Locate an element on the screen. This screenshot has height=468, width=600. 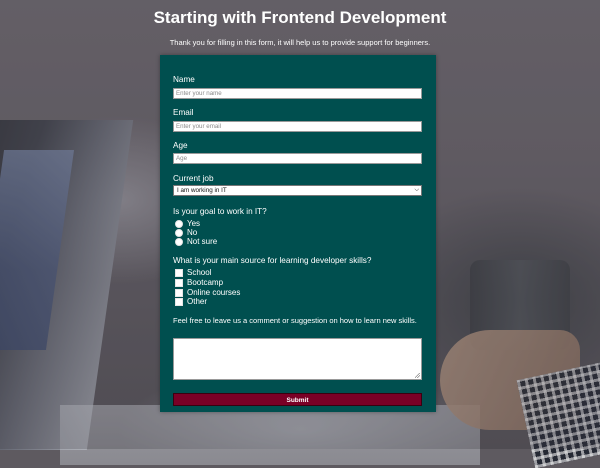
source-option-online-courses: Online courses is located at coordinates (207, 292).